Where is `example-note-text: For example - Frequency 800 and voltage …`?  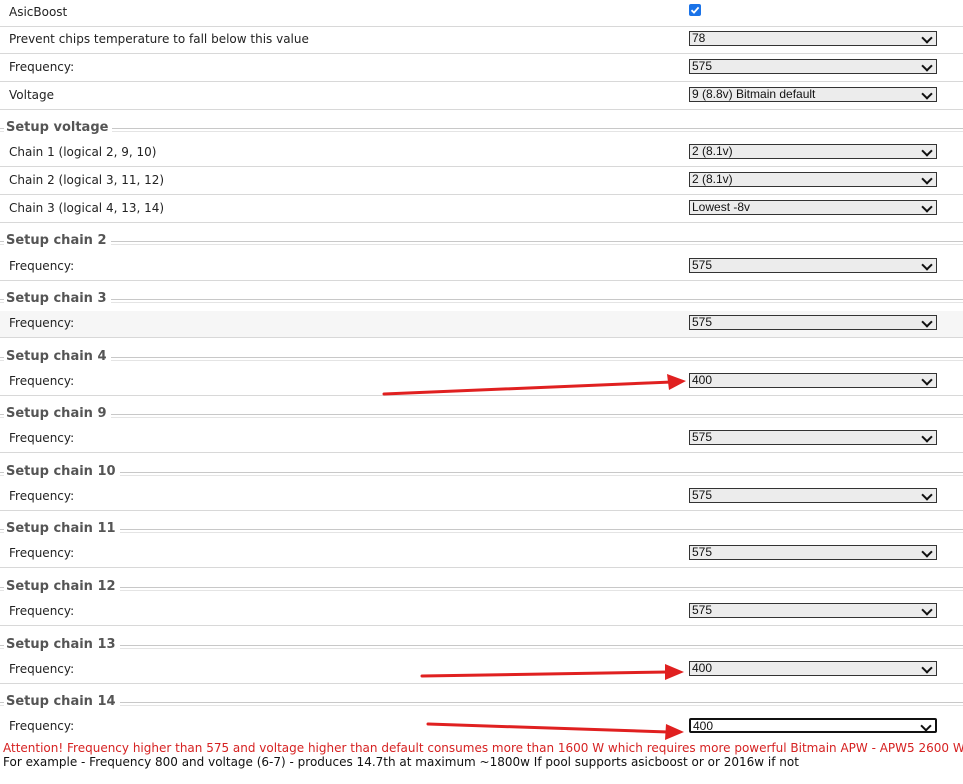 example-note-text: For example - Frequency 800 and voltage … is located at coordinates (401, 762).